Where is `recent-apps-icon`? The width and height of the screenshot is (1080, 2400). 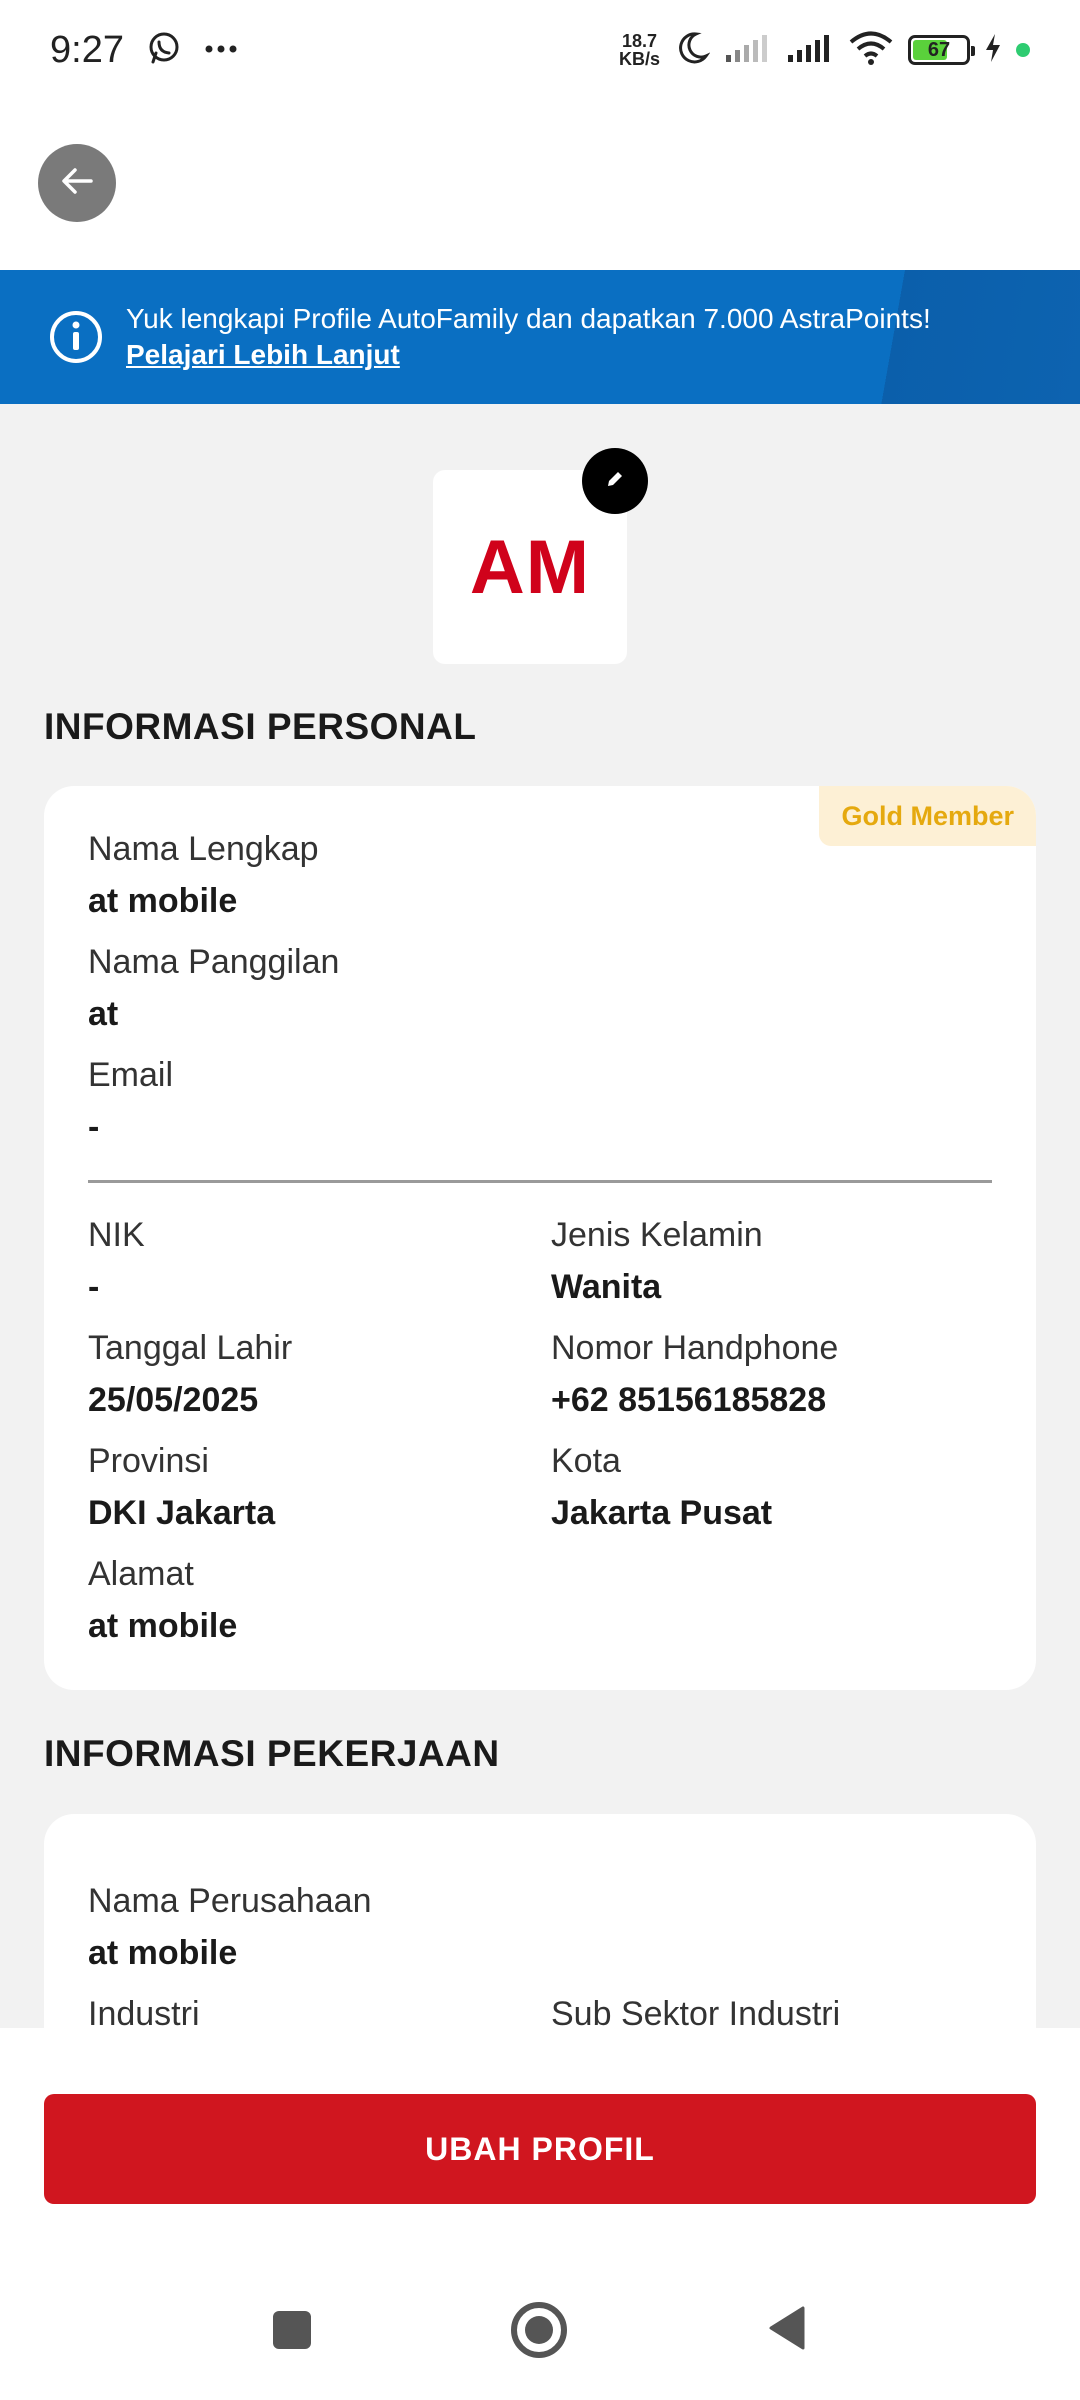 recent-apps-icon is located at coordinates (292, 2330).